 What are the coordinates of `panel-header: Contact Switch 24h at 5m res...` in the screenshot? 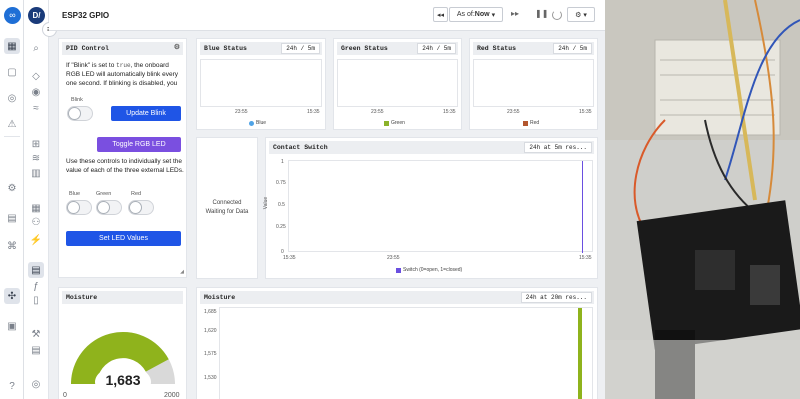 It's located at (431, 147).